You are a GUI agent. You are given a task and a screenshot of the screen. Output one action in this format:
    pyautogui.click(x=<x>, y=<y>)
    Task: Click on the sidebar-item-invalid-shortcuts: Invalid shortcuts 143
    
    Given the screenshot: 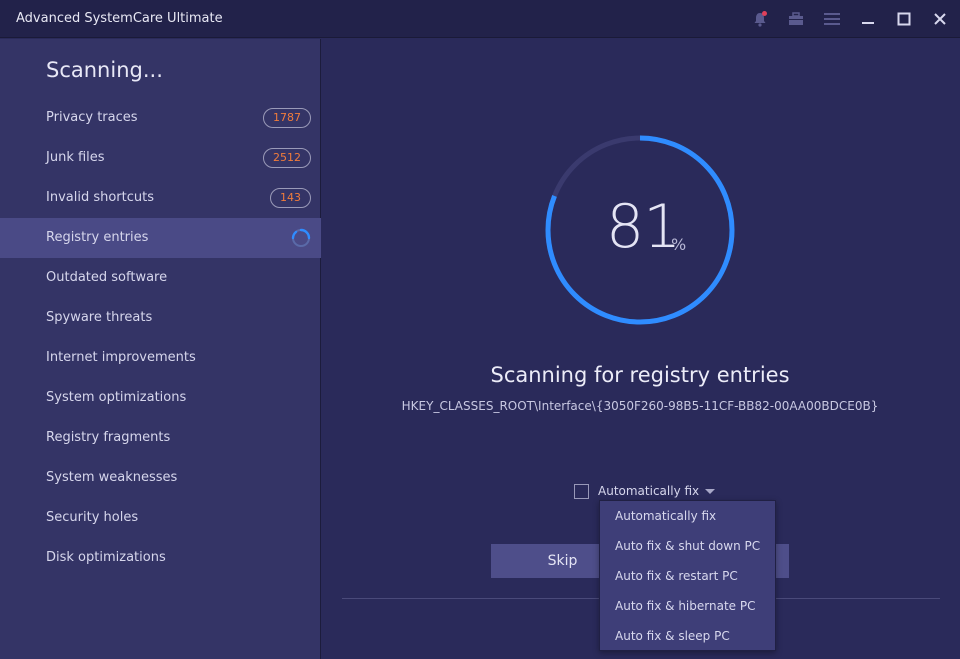 What is the action you would take?
    pyautogui.click(x=160, y=198)
    